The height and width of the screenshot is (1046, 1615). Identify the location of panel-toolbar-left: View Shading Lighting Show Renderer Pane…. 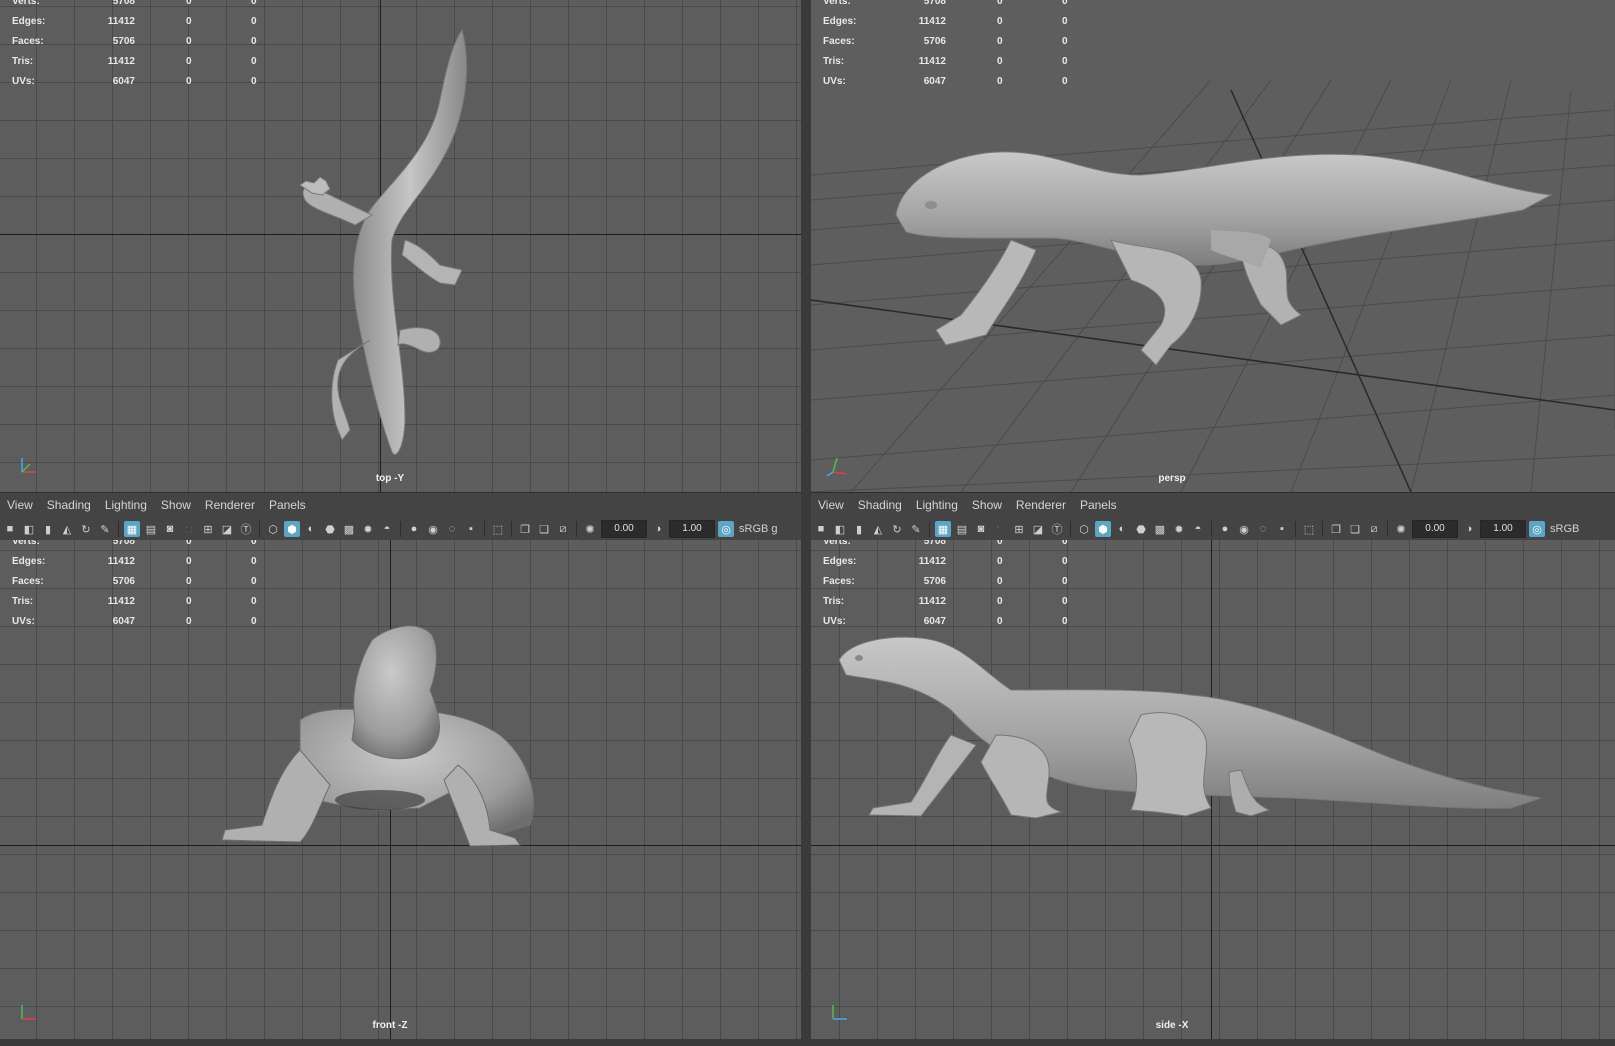
(400, 516).